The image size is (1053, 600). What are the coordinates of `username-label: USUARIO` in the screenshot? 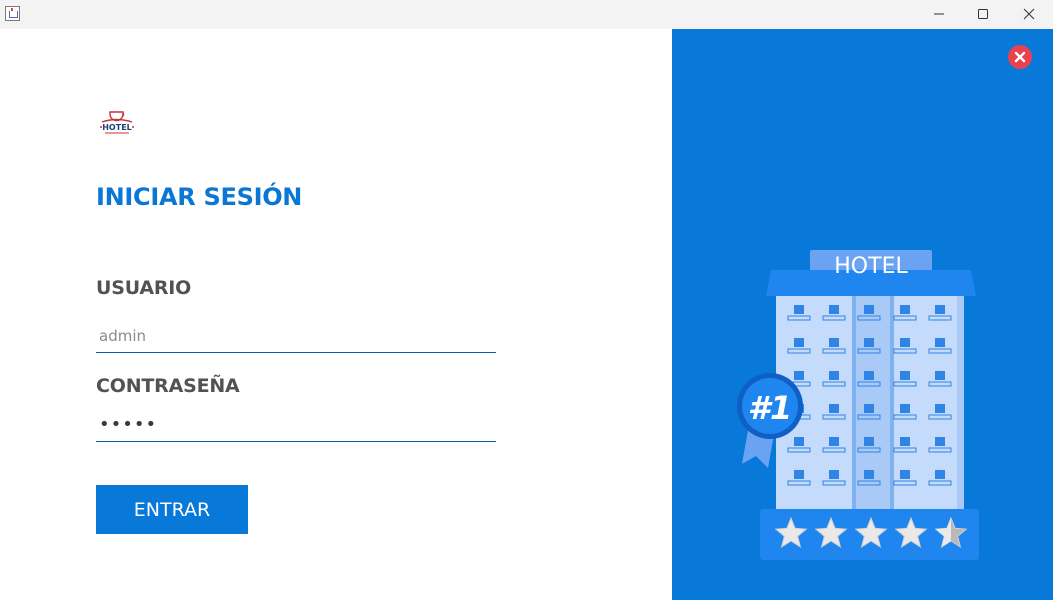 It's located at (144, 288).